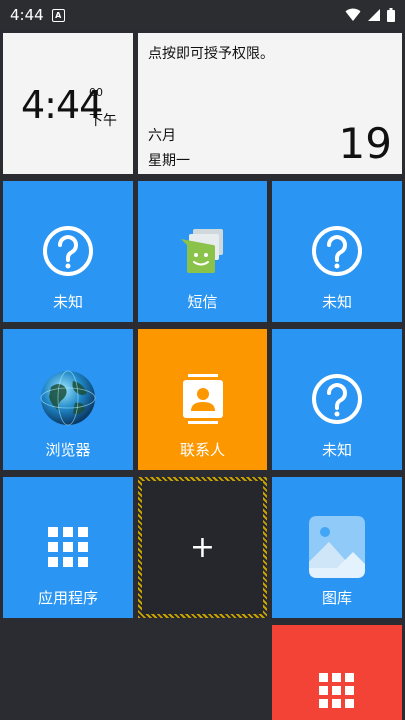  What do you see at coordinates (202, 450) in the screenshot?
I see `tile-label: 联系人` at bounding box center [202, 450].